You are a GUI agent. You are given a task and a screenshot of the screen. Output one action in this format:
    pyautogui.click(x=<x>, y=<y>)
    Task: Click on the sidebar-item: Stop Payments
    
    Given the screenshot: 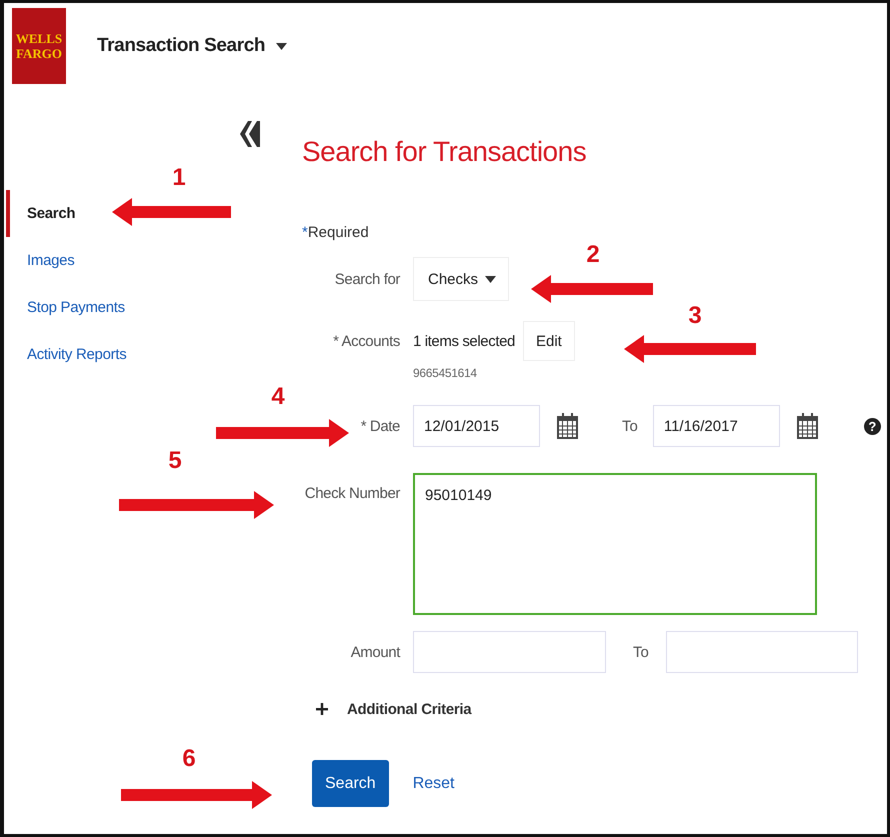 What is the action you would take?
    pyautogui.click(x=154, y=307)
    